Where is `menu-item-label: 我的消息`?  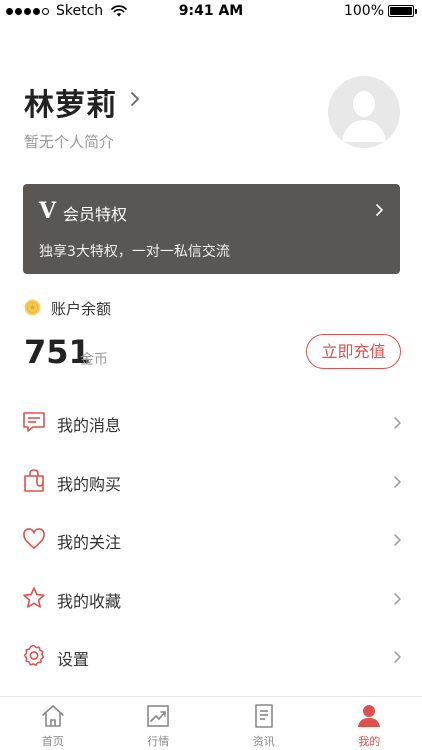
menu-item-label: 我的消息 is located at coordinates (89, 425).